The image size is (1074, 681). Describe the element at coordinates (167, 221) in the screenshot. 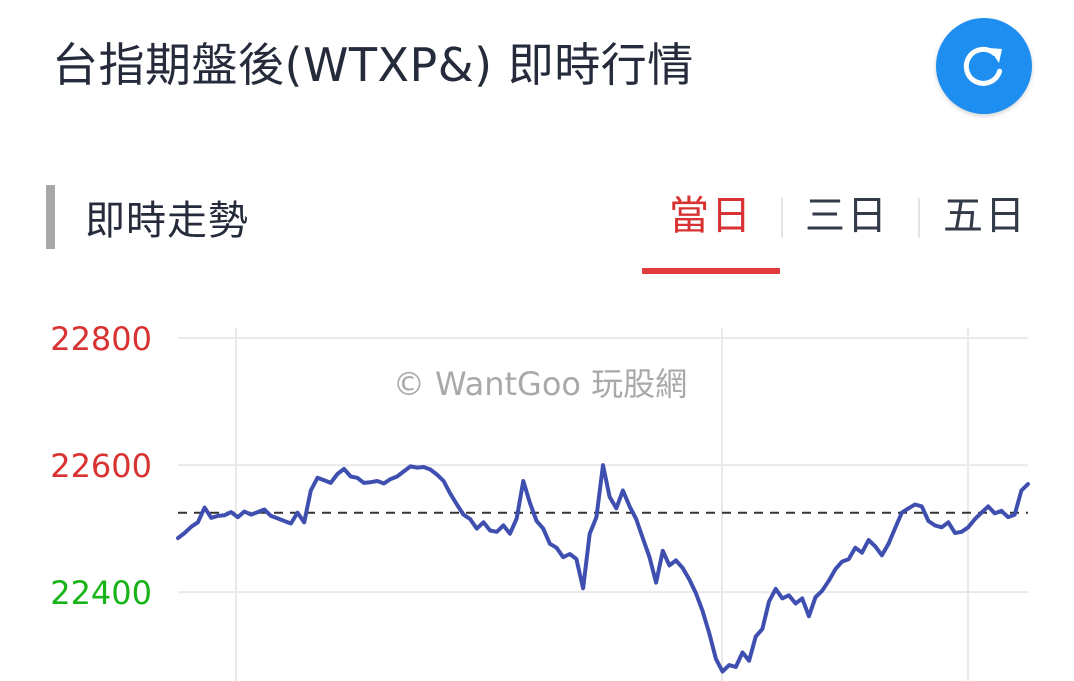

I see `section-title: 即時走勢` at that location.